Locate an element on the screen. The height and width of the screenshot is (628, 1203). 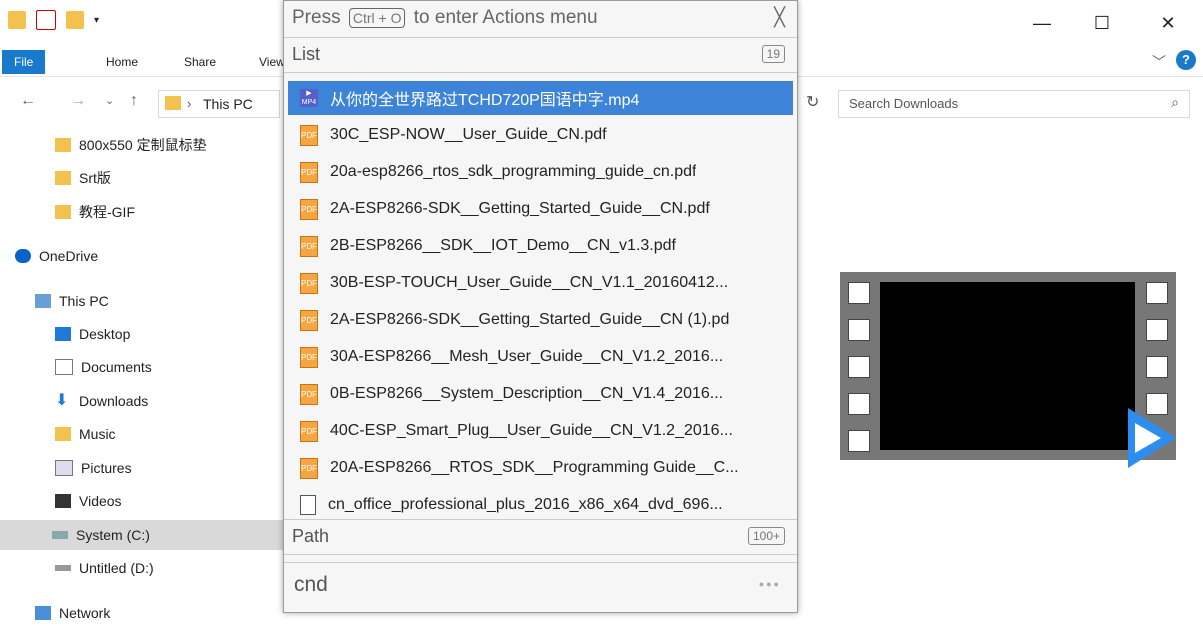
nav-item-label: Pictures is located at coordinates (106, 468).